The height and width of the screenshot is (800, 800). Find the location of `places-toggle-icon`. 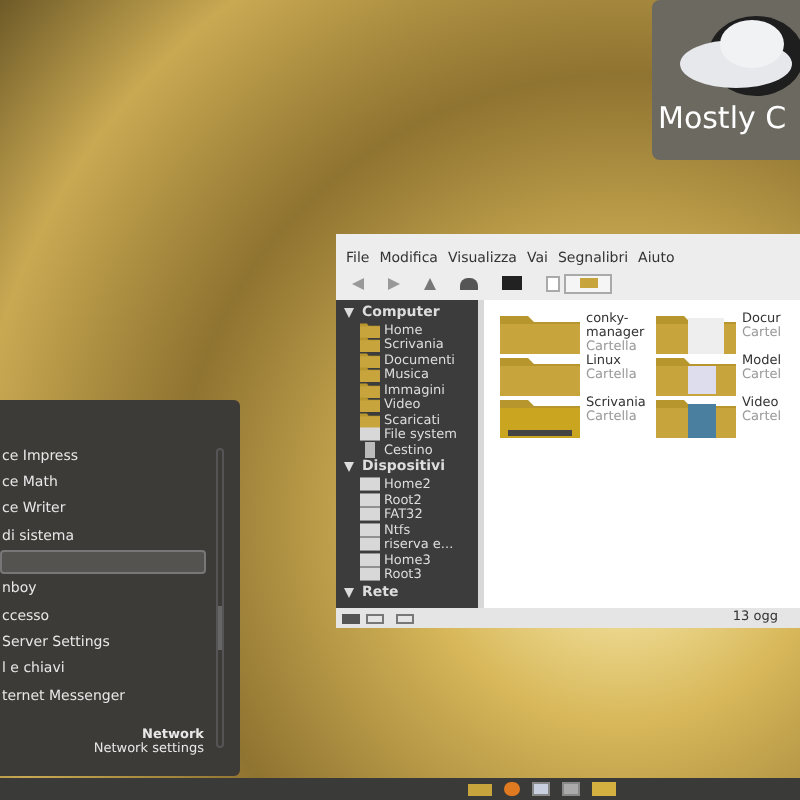

places-toggle-icon is located at coordinates (351, 618).